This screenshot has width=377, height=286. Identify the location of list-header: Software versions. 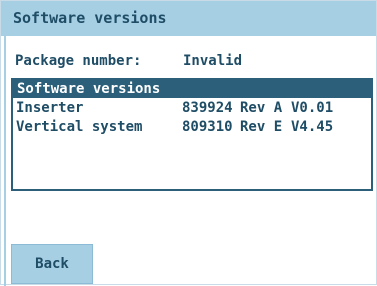
(192, 89).